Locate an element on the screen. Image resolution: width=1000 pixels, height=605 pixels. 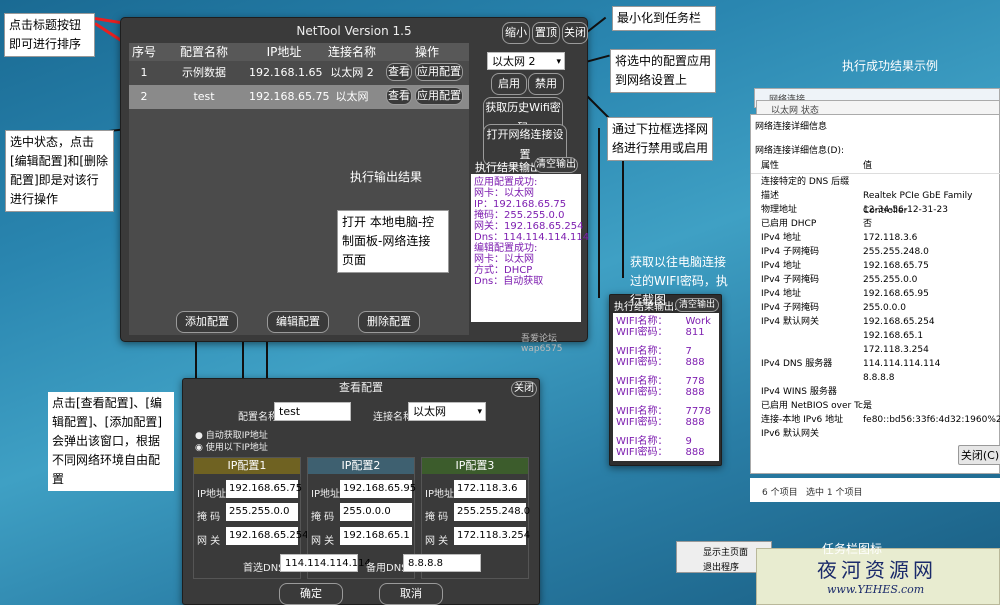
row-name: 示例数据 is located at coordinates (204, 72).